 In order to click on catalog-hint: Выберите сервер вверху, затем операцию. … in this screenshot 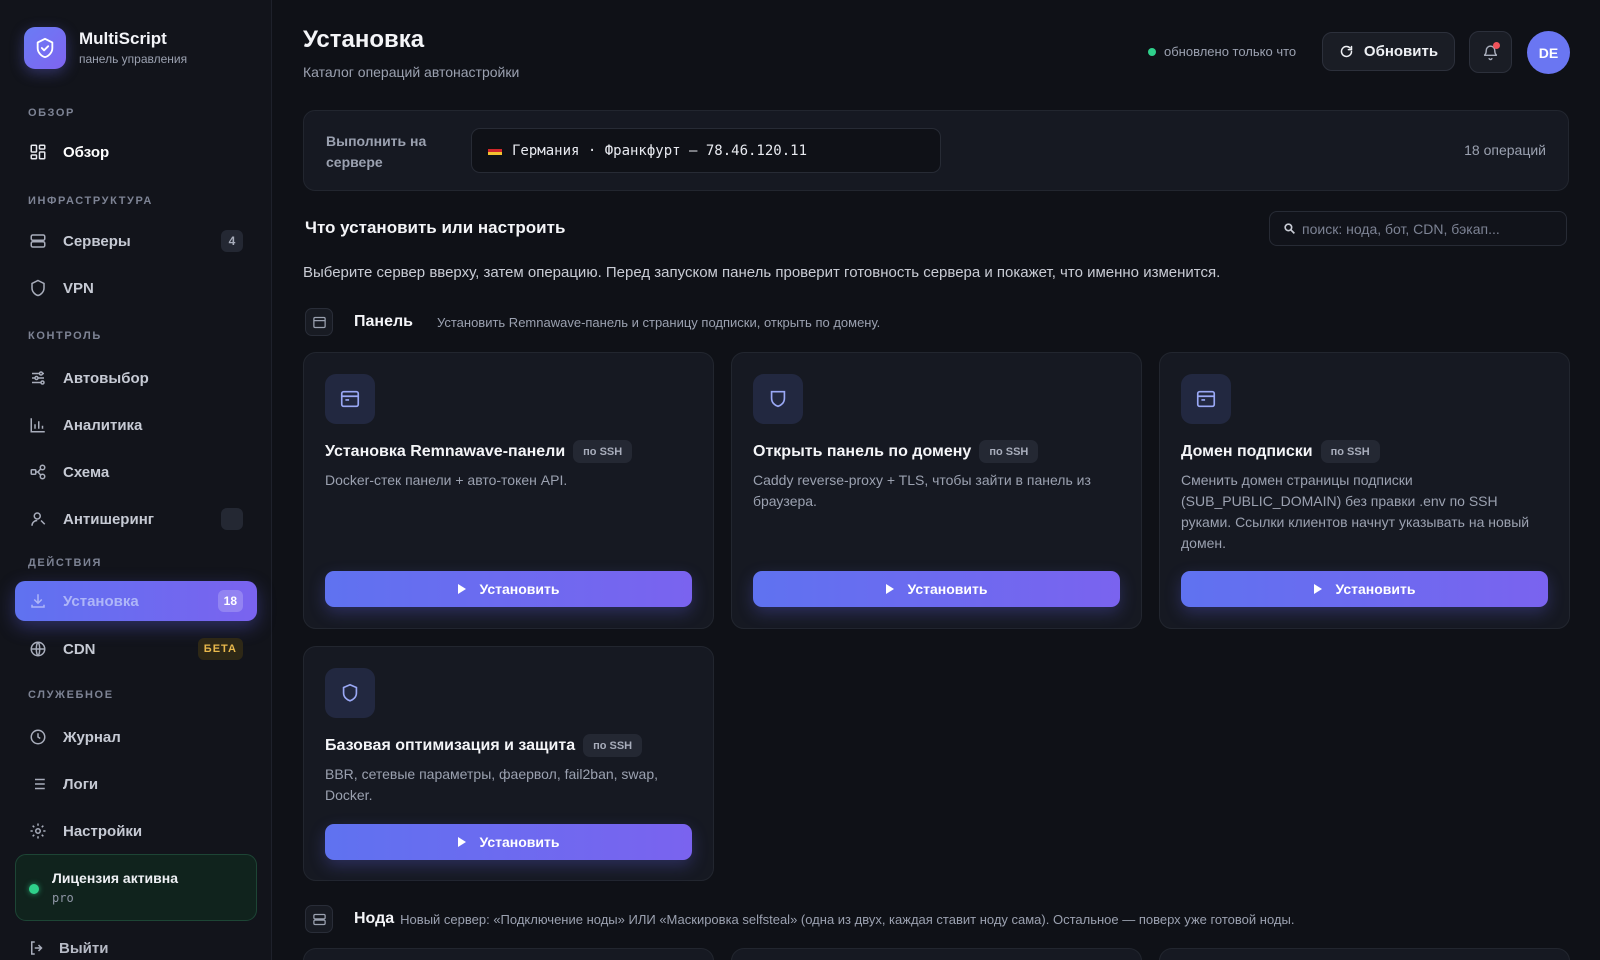, I will do `click(762, 272)`.